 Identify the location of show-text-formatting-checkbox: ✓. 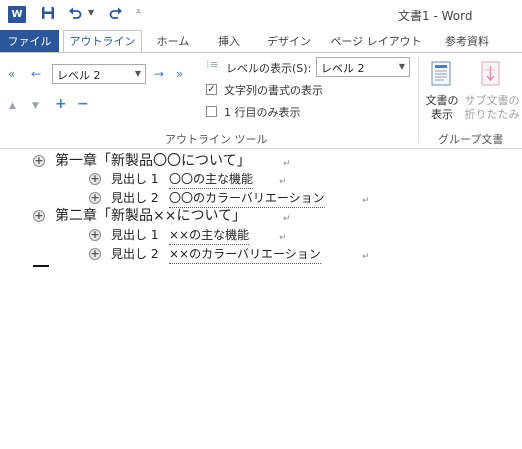
(211, 89).